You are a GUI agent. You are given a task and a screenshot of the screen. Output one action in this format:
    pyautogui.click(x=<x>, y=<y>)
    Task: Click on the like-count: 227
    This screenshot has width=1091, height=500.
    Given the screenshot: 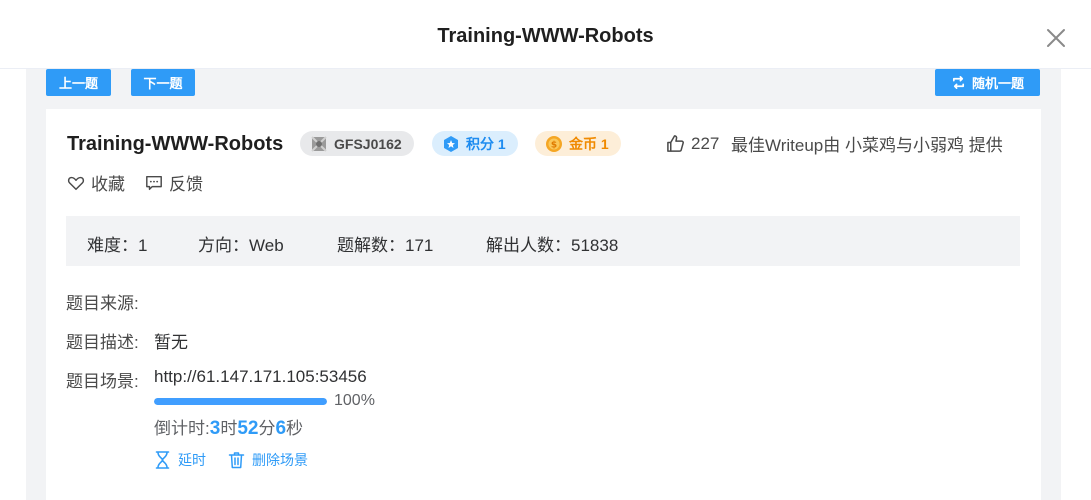 What is the action you would take?
    pyautogui.click(x=705, y=143)
    